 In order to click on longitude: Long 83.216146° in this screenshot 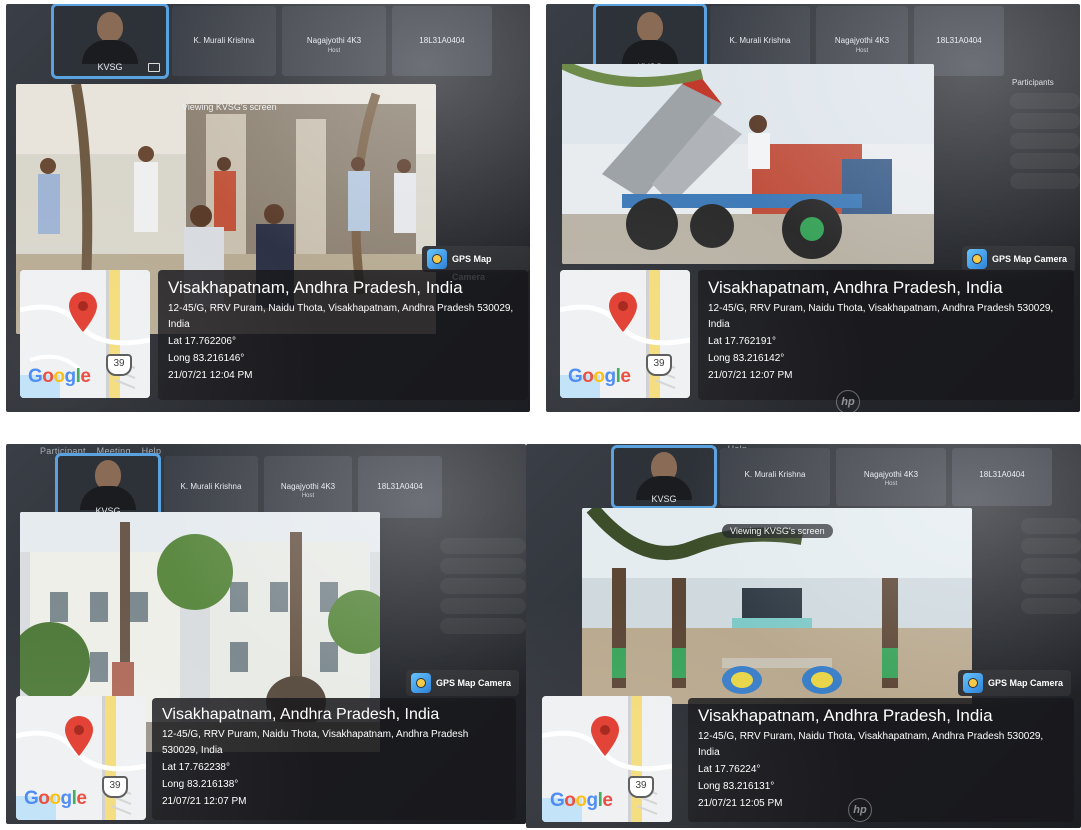, I will do `click(206, 358)`.